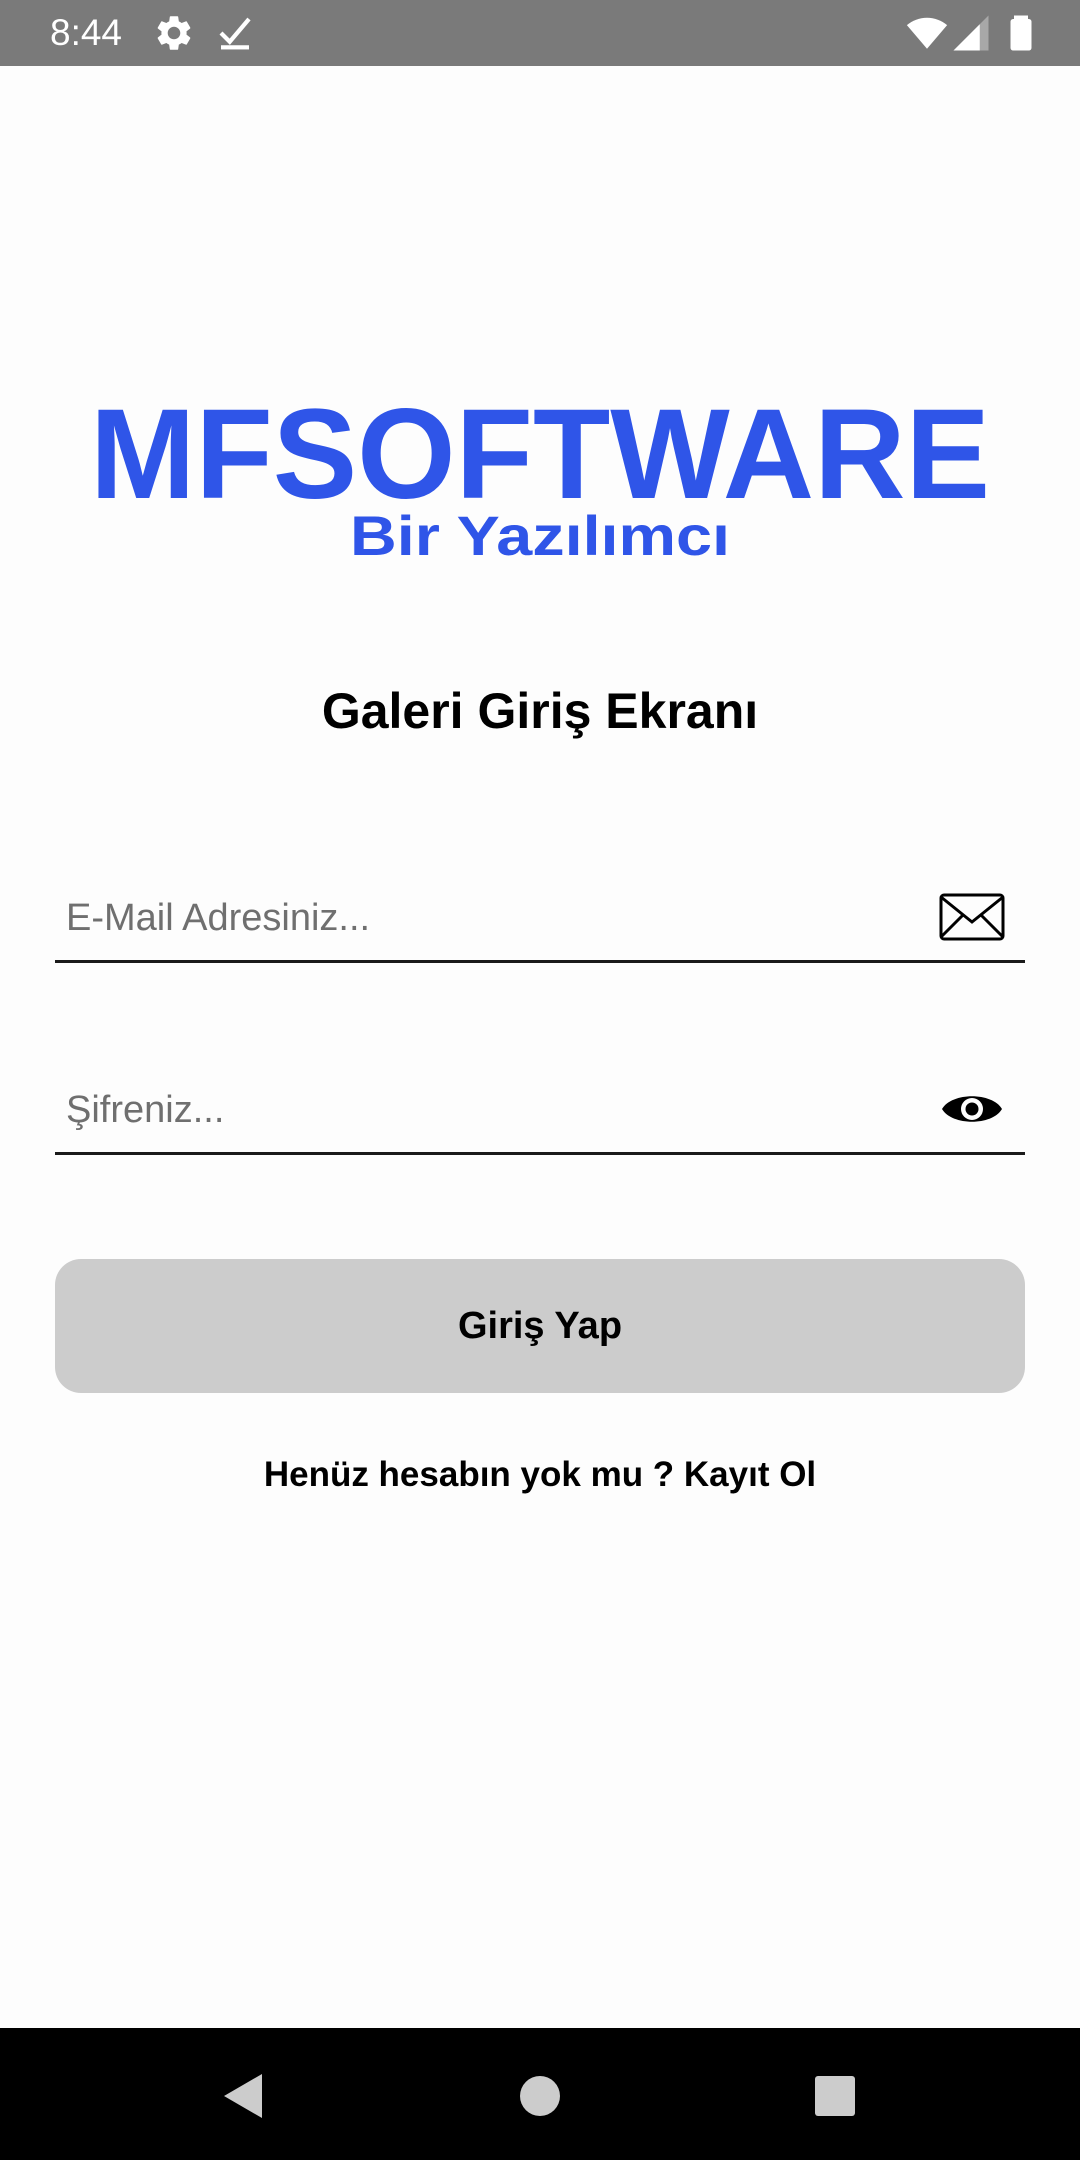 The height and width of the screenshot is (2160, 1080). Describe the element at coordinates (540, 33) in the screenshot. I see `status-bar: 8:44` at that location.